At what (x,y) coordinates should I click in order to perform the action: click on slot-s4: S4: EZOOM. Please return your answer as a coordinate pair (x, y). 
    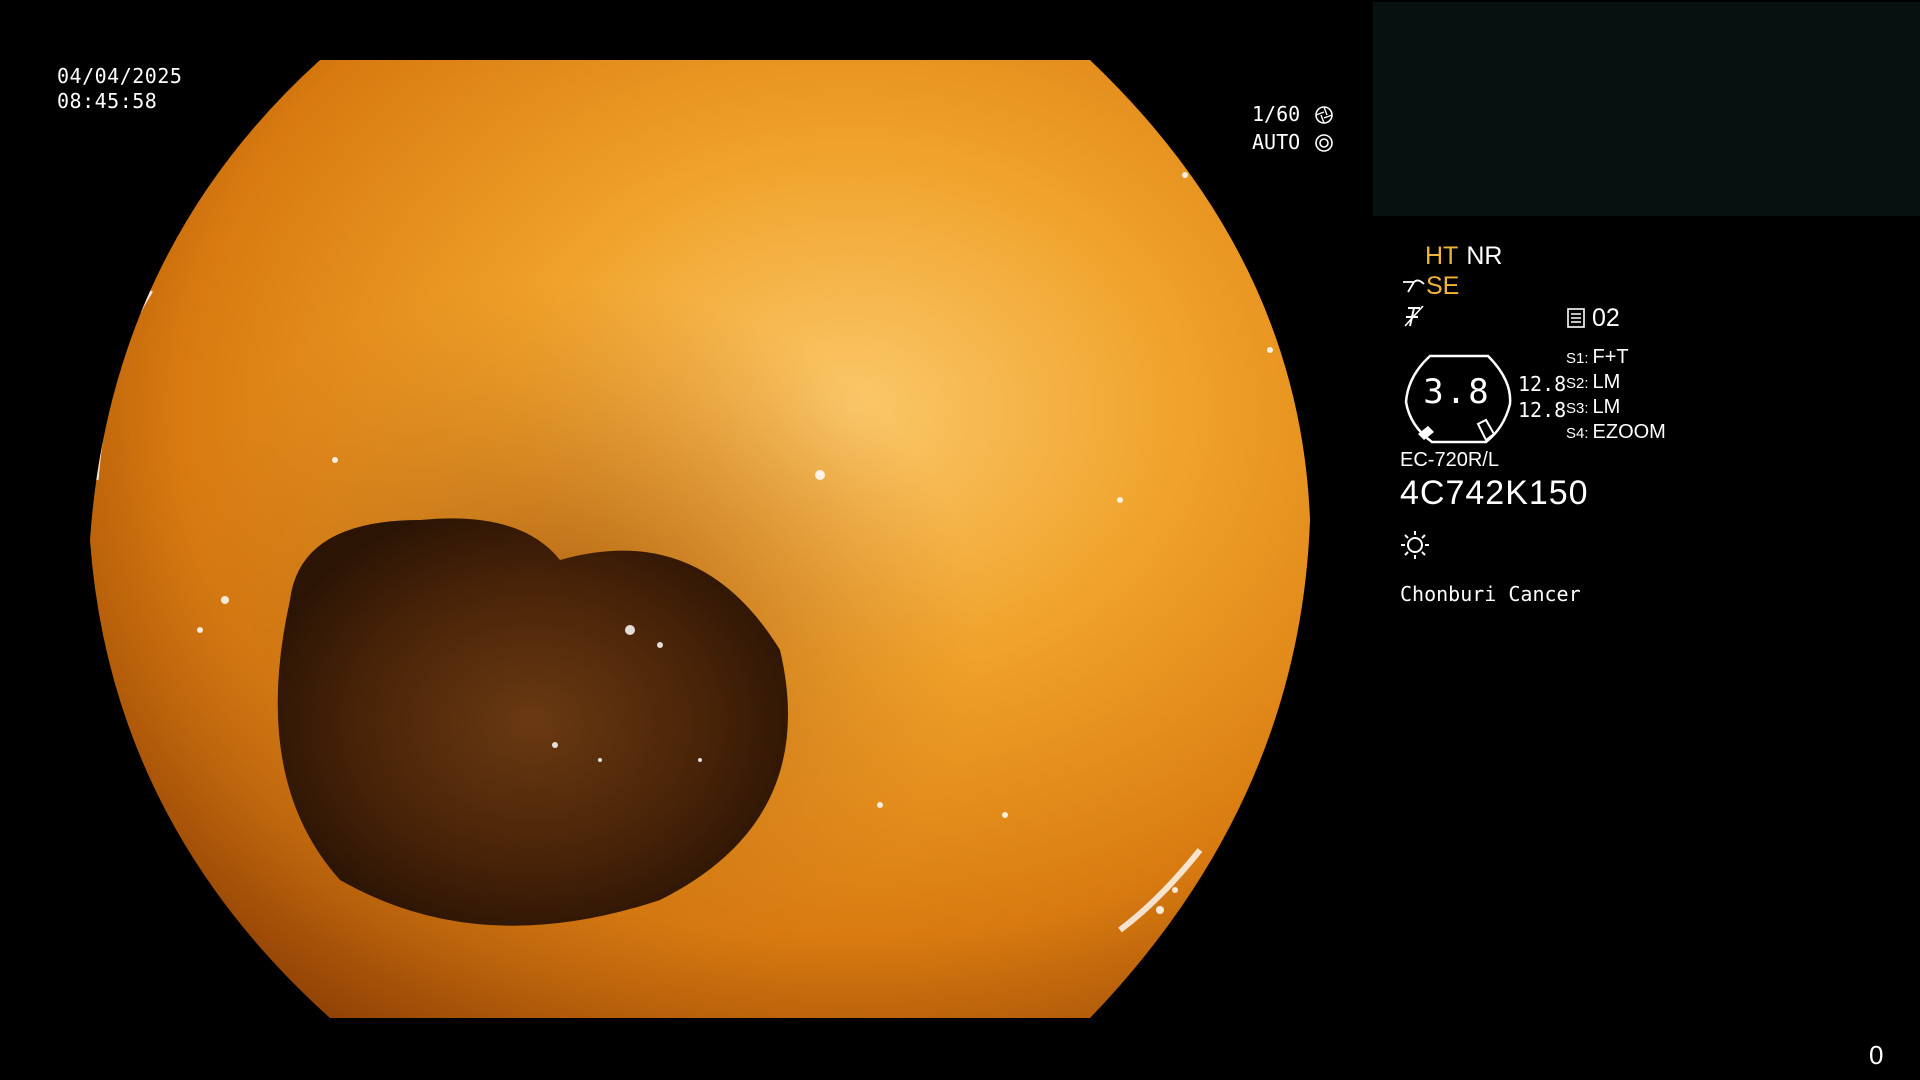
    Looking at the image, I should click on (1616, 433).